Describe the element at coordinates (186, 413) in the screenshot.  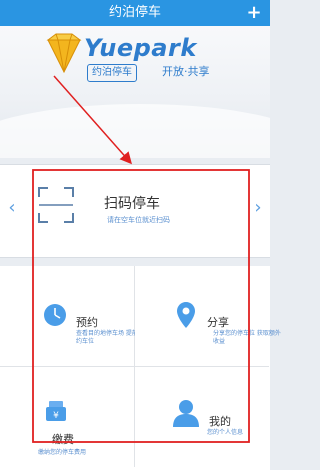
I see `user-icon` at that location.